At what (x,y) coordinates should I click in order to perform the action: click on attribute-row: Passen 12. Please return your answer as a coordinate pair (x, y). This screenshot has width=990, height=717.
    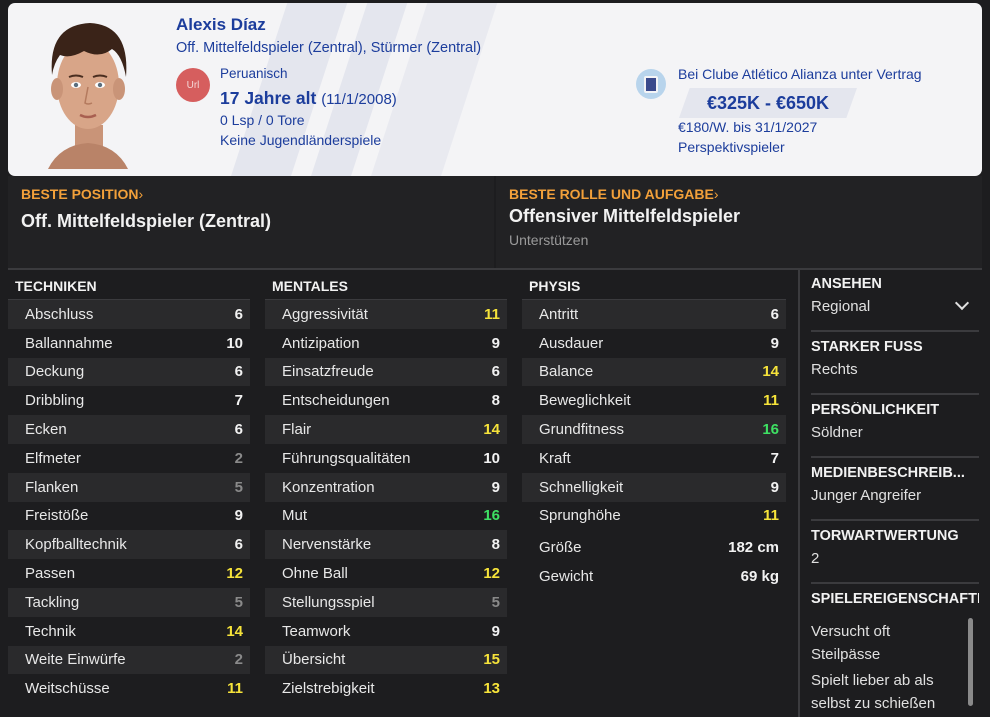
    Looking at the image, I should click on (129, 573).